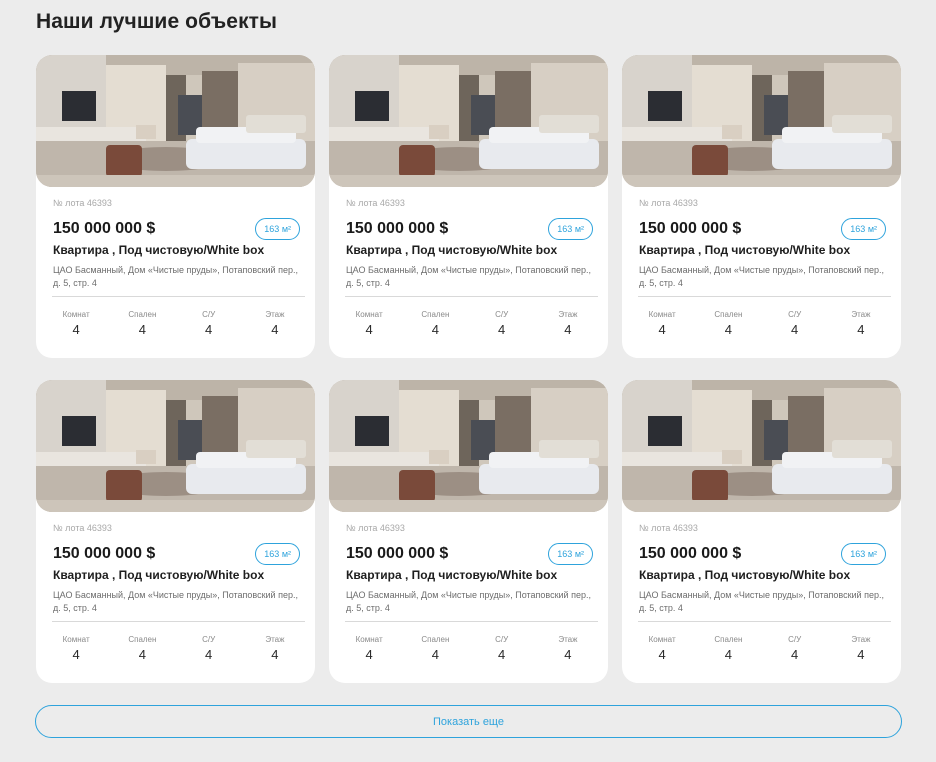  I want to click on show-more-button: Показать еще, so click(468, 721).